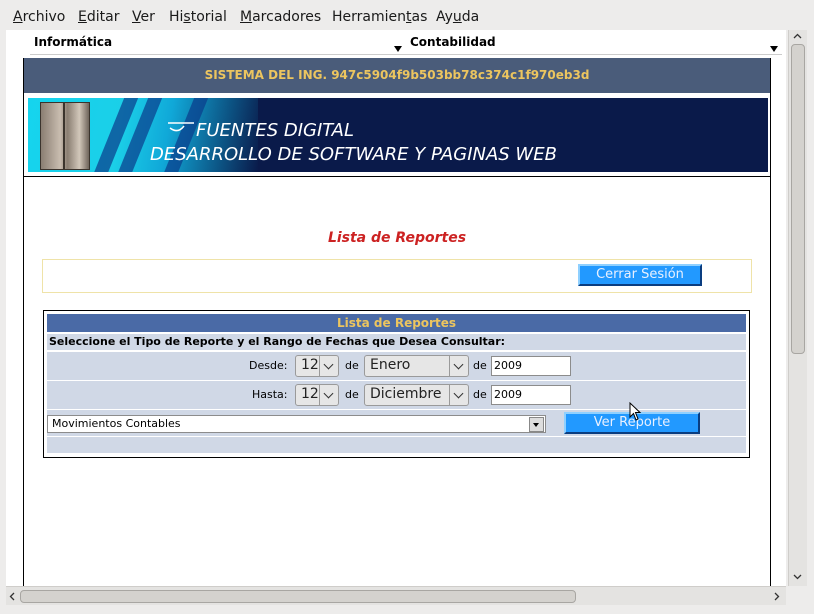 The height and width of the screenshot is (614, 814). I want to click on scroll-left-icon, so click(12, 596).